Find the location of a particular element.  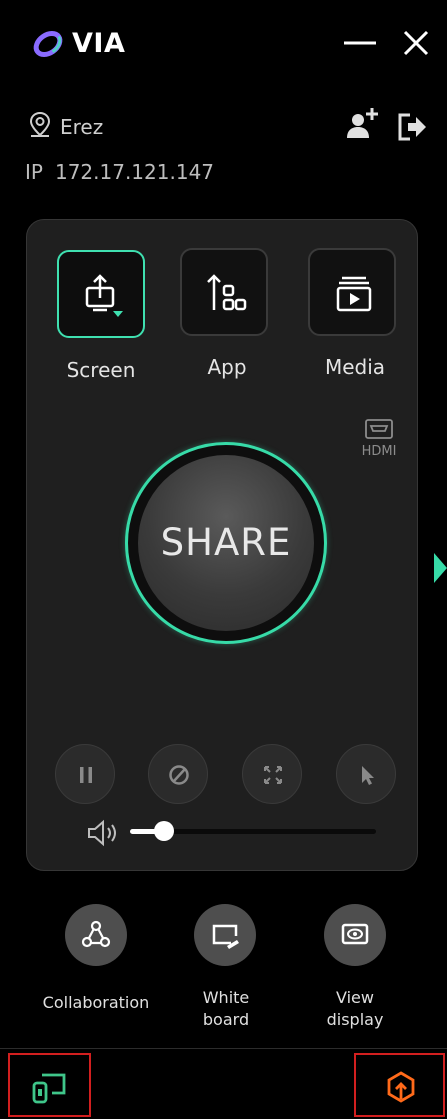

collaboration-button is located at coordinates (96, 935).